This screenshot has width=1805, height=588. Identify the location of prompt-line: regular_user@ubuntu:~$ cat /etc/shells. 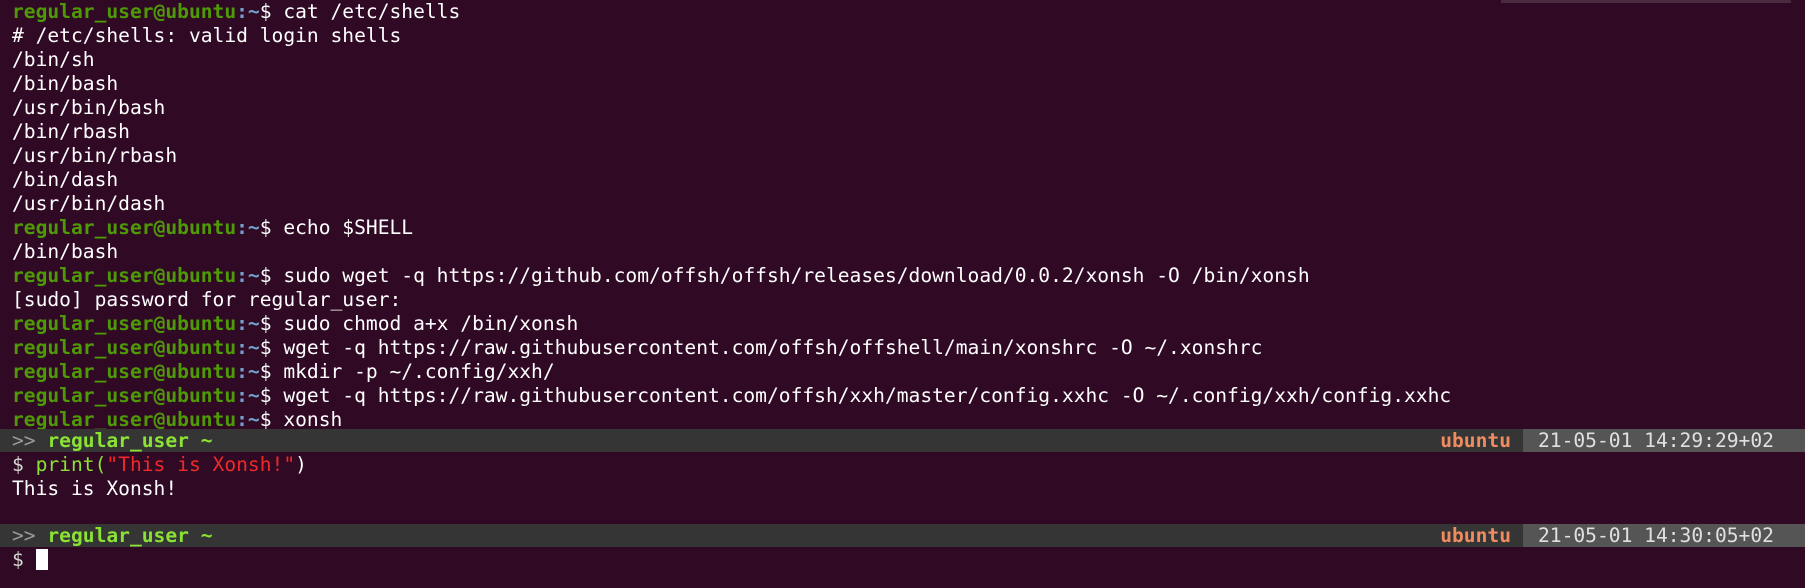
(236, 12).